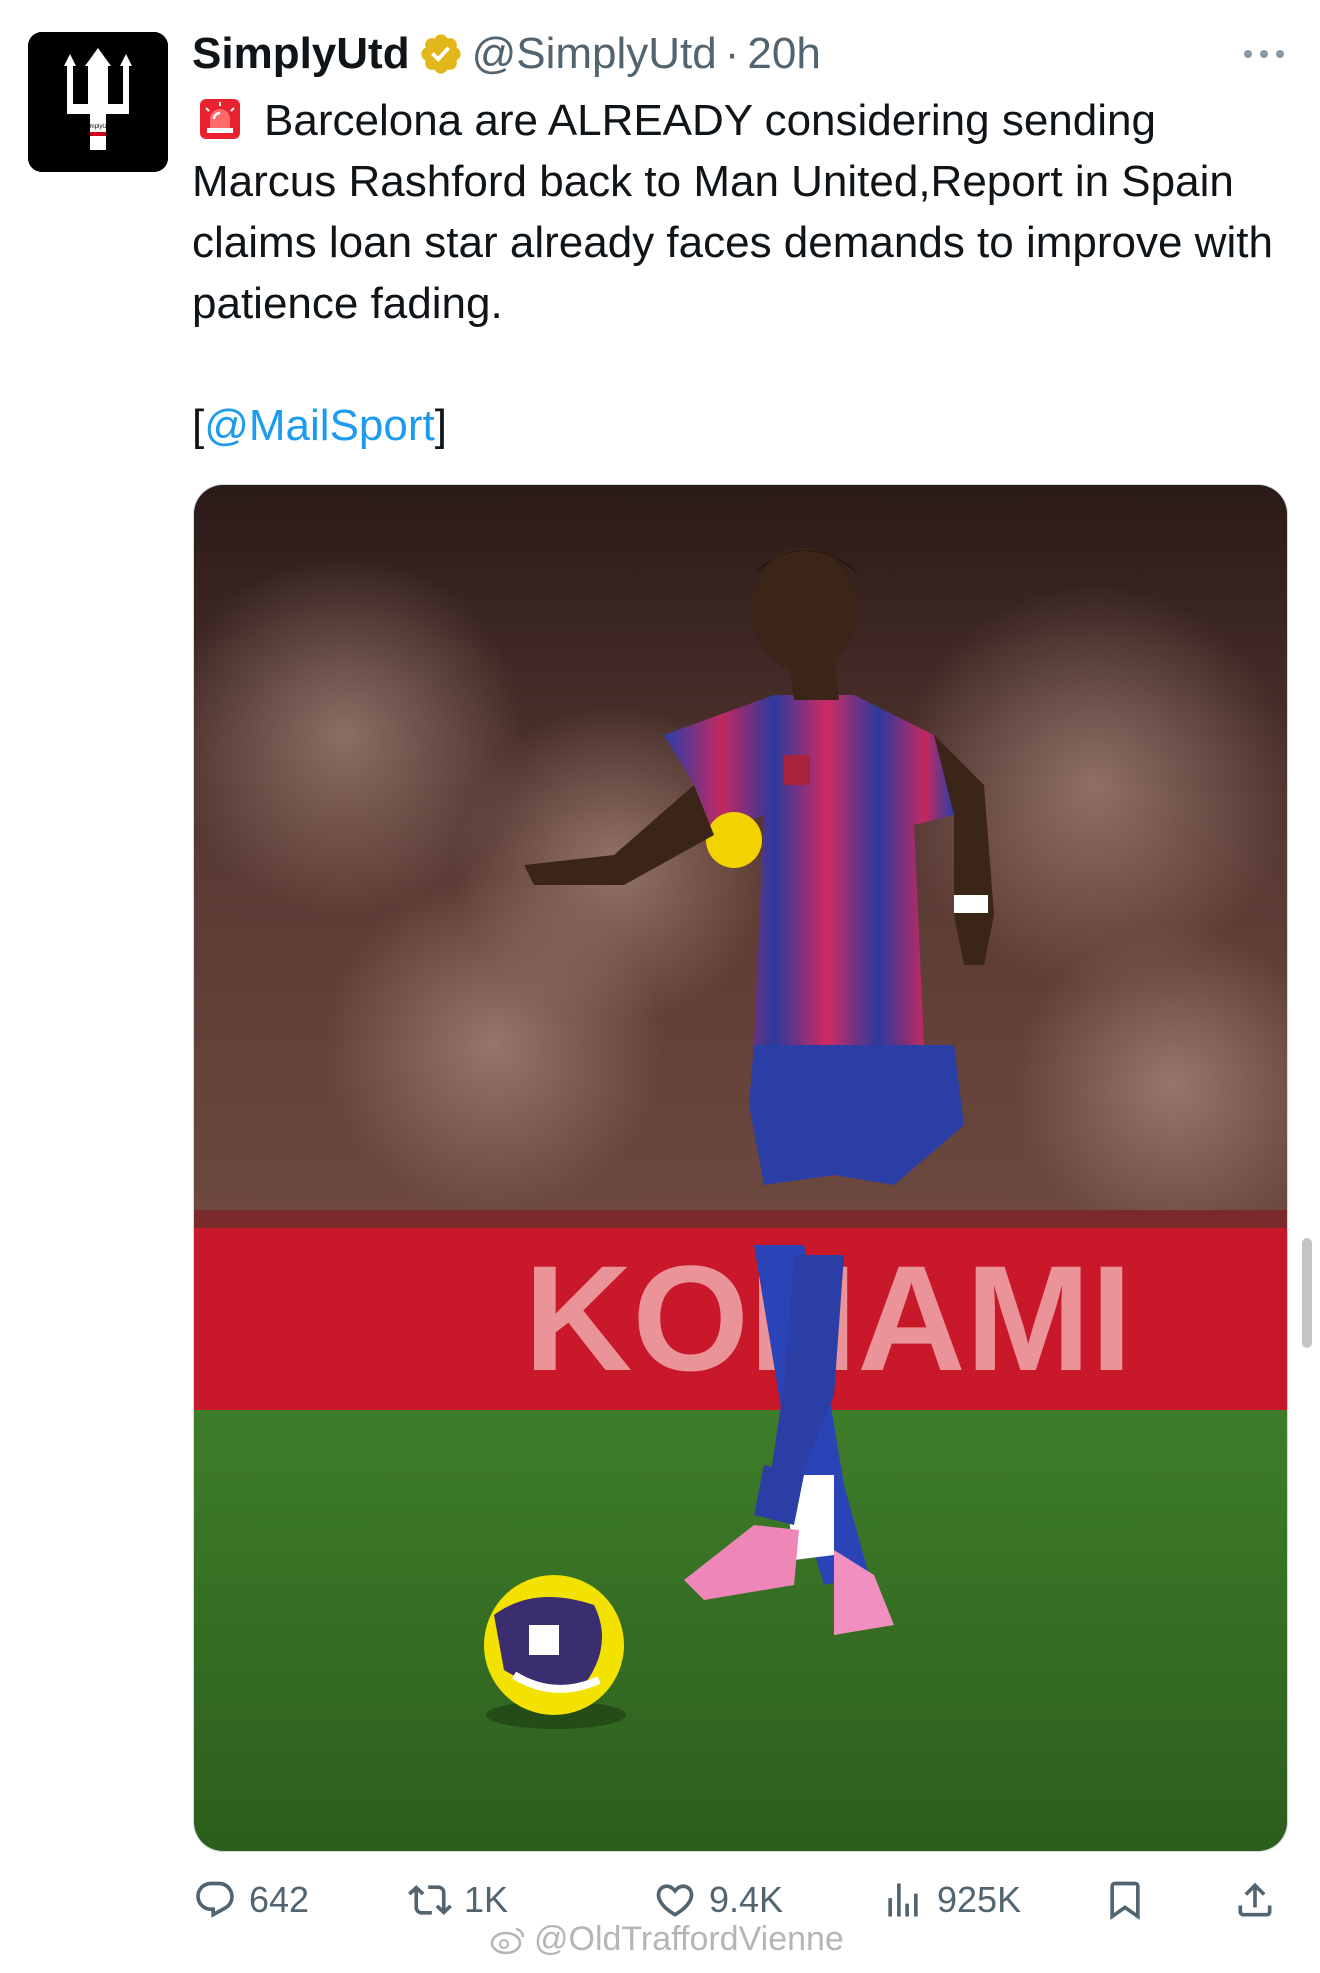 This screenshot has height=1973, width=1320. I want to click on share-icon, so click(1255, 1899).